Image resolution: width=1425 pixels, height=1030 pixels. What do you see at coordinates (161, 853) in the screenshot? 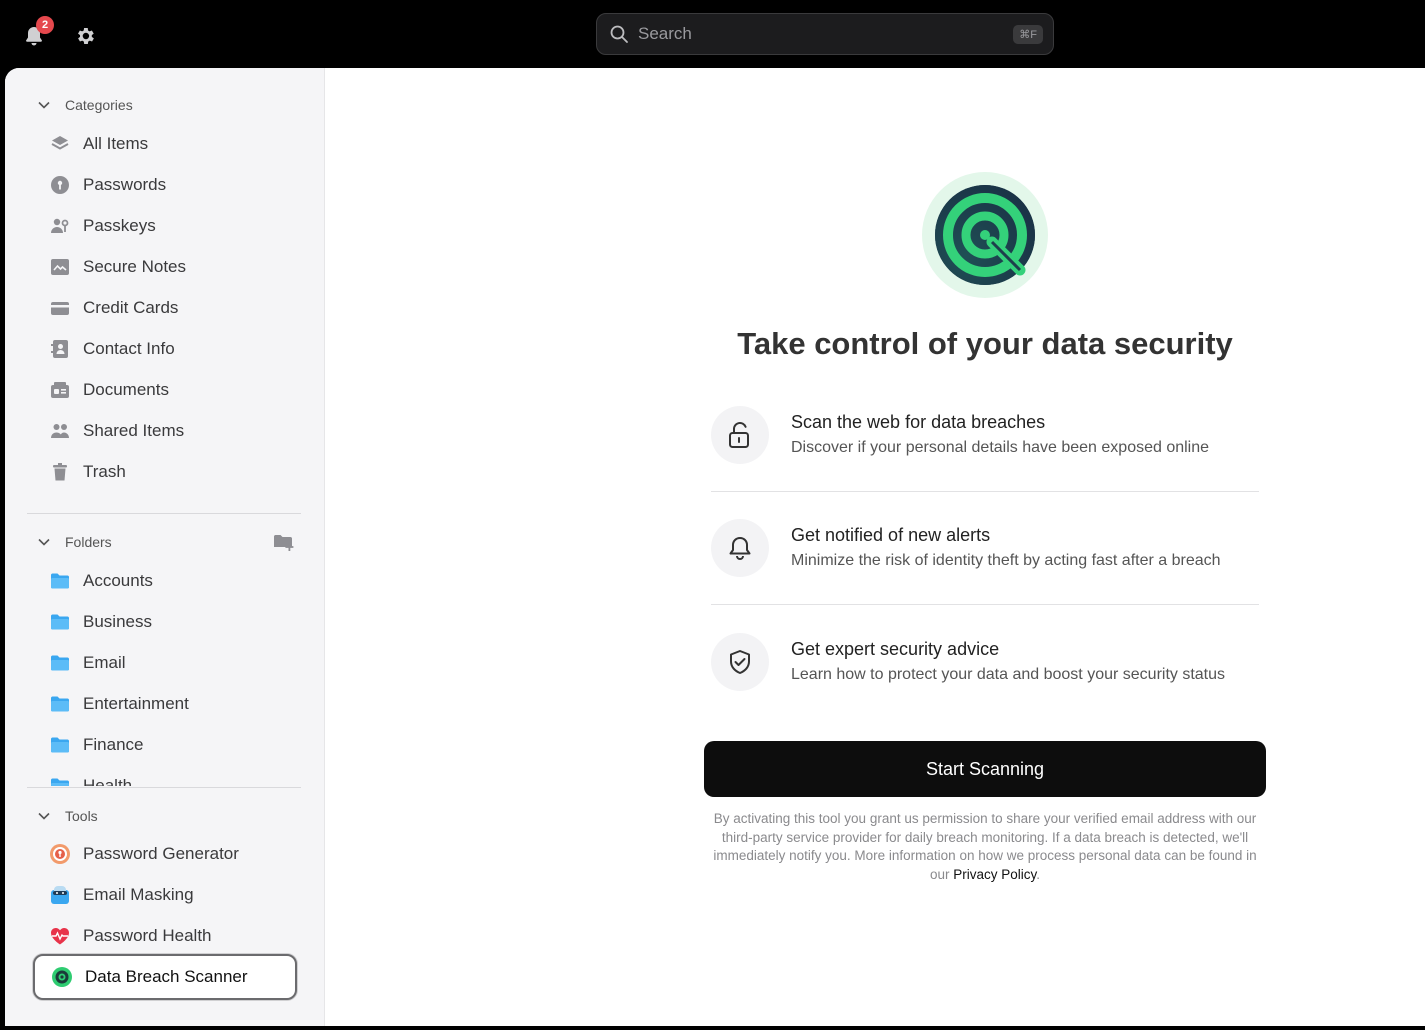
I see `sidebar-item-label: Password Generator` at bounding box center [161, 853].